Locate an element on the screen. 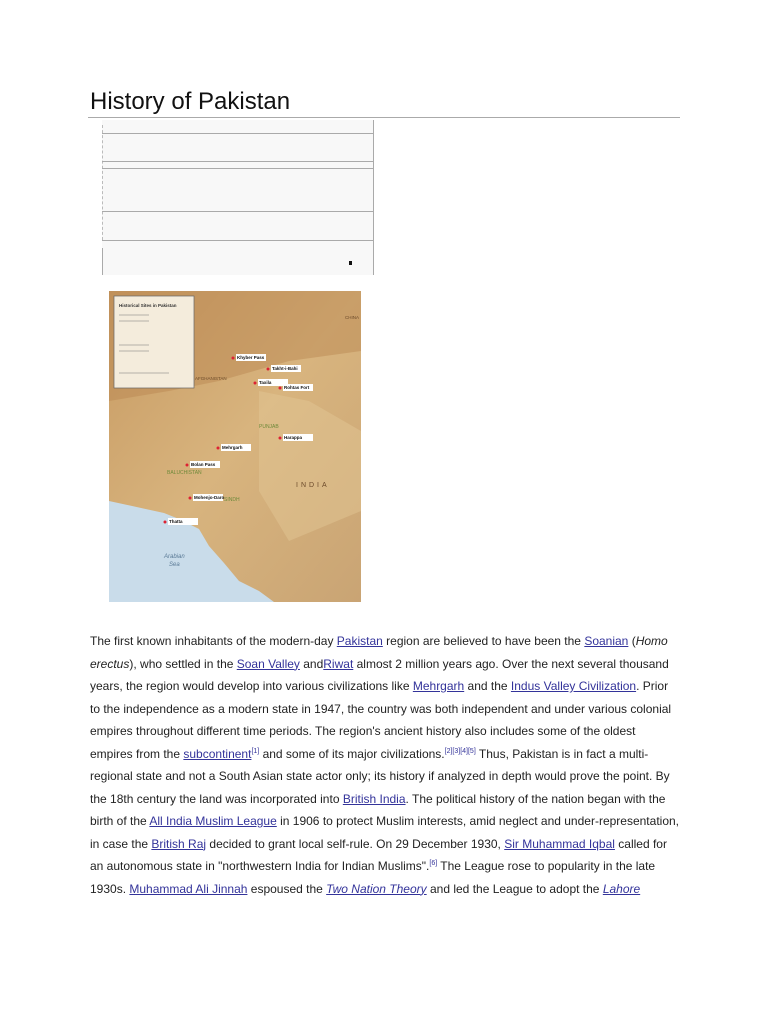 This screenshot has height=1024, width=768. infobox-image-placeholder is located at coordinates (350, 263).